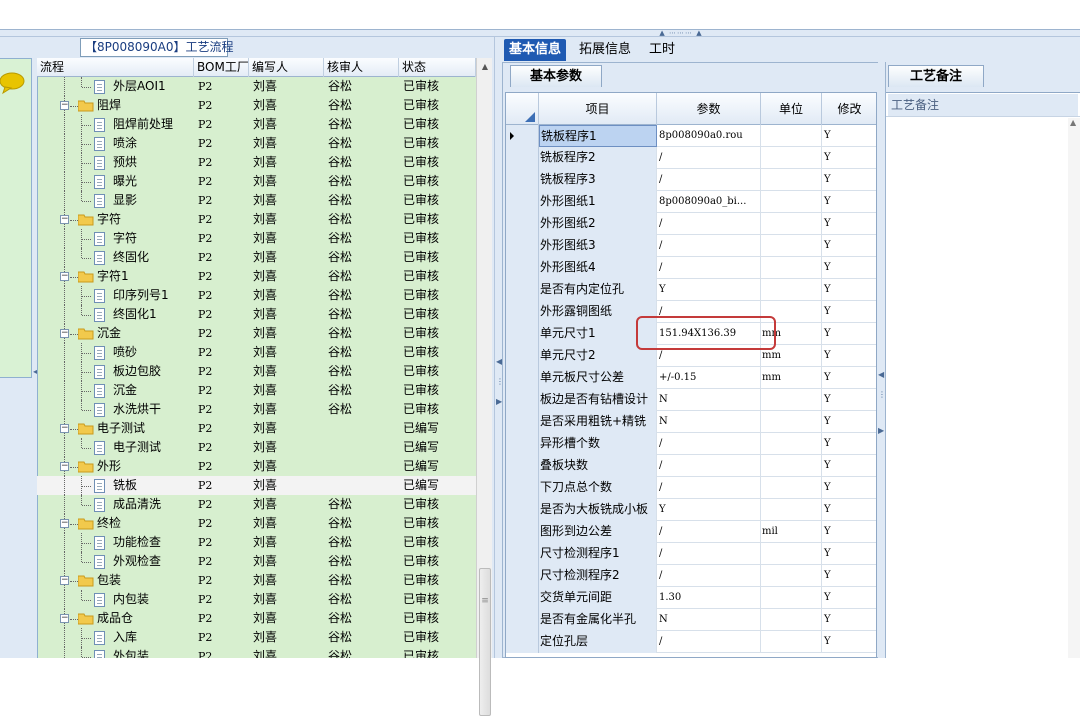 The height and width of the screenshot is (716, 1080). I want to click on tree-node: − 字符, so click(115, 219).